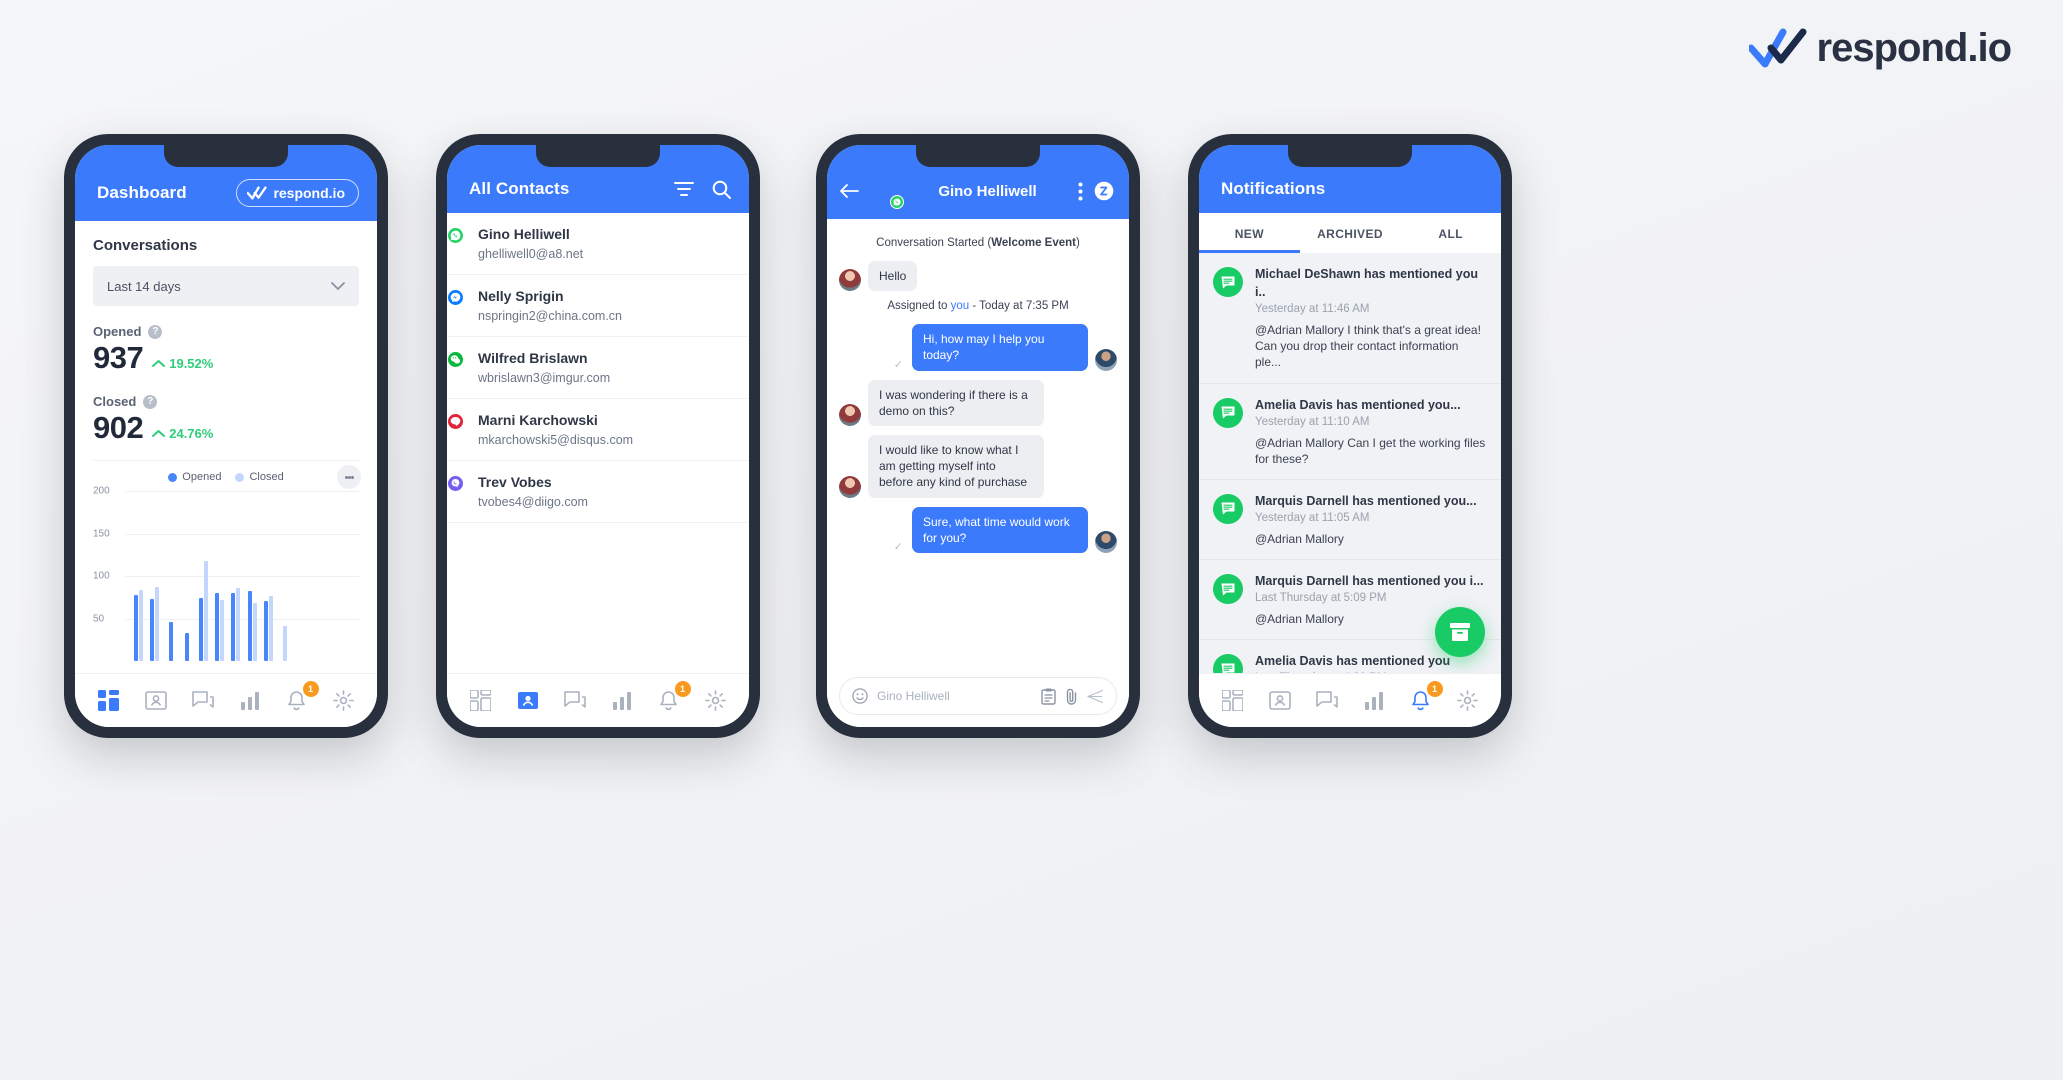 Image resolution: width=2063 pixels, height=1080 pixels. I want to click on conversations-bar-chart: 200 150 100 50, so click(226, 573).